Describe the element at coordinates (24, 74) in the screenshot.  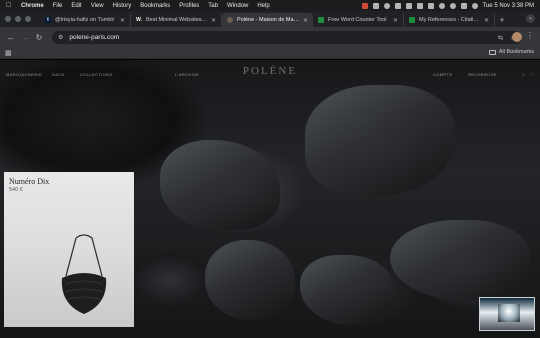
I see `nav-maroquinerie: MAROQUINERIE` at that location.